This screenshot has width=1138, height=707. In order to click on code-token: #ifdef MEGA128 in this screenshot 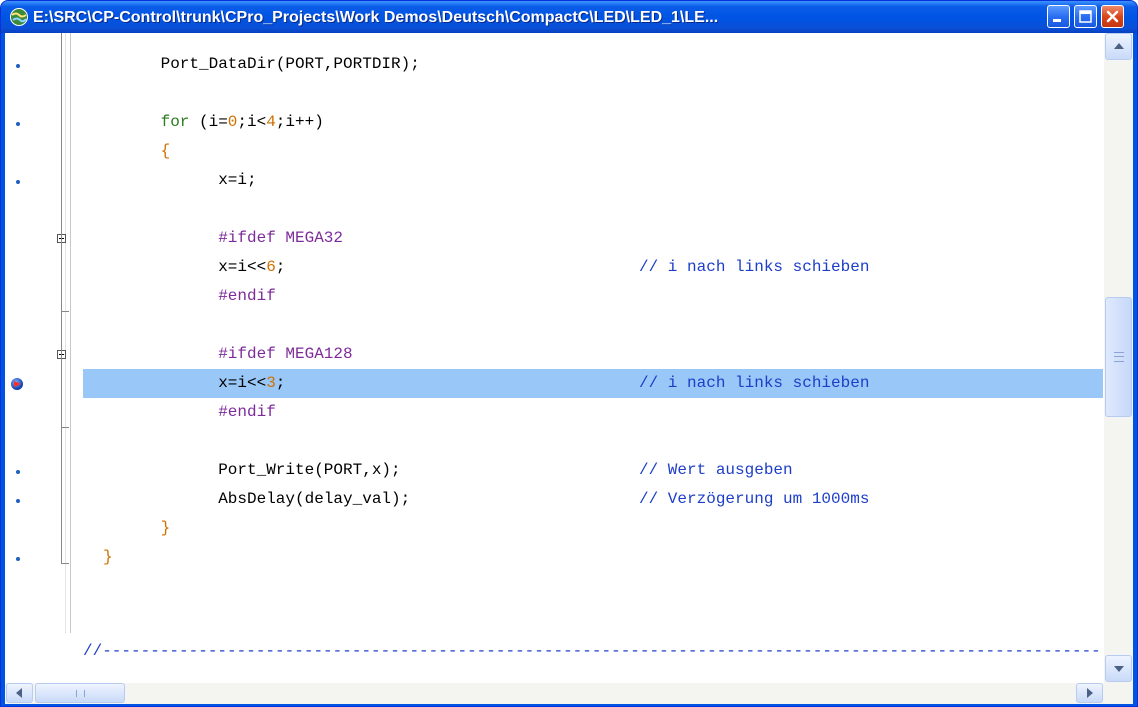, I will do `click(285, 354)`.